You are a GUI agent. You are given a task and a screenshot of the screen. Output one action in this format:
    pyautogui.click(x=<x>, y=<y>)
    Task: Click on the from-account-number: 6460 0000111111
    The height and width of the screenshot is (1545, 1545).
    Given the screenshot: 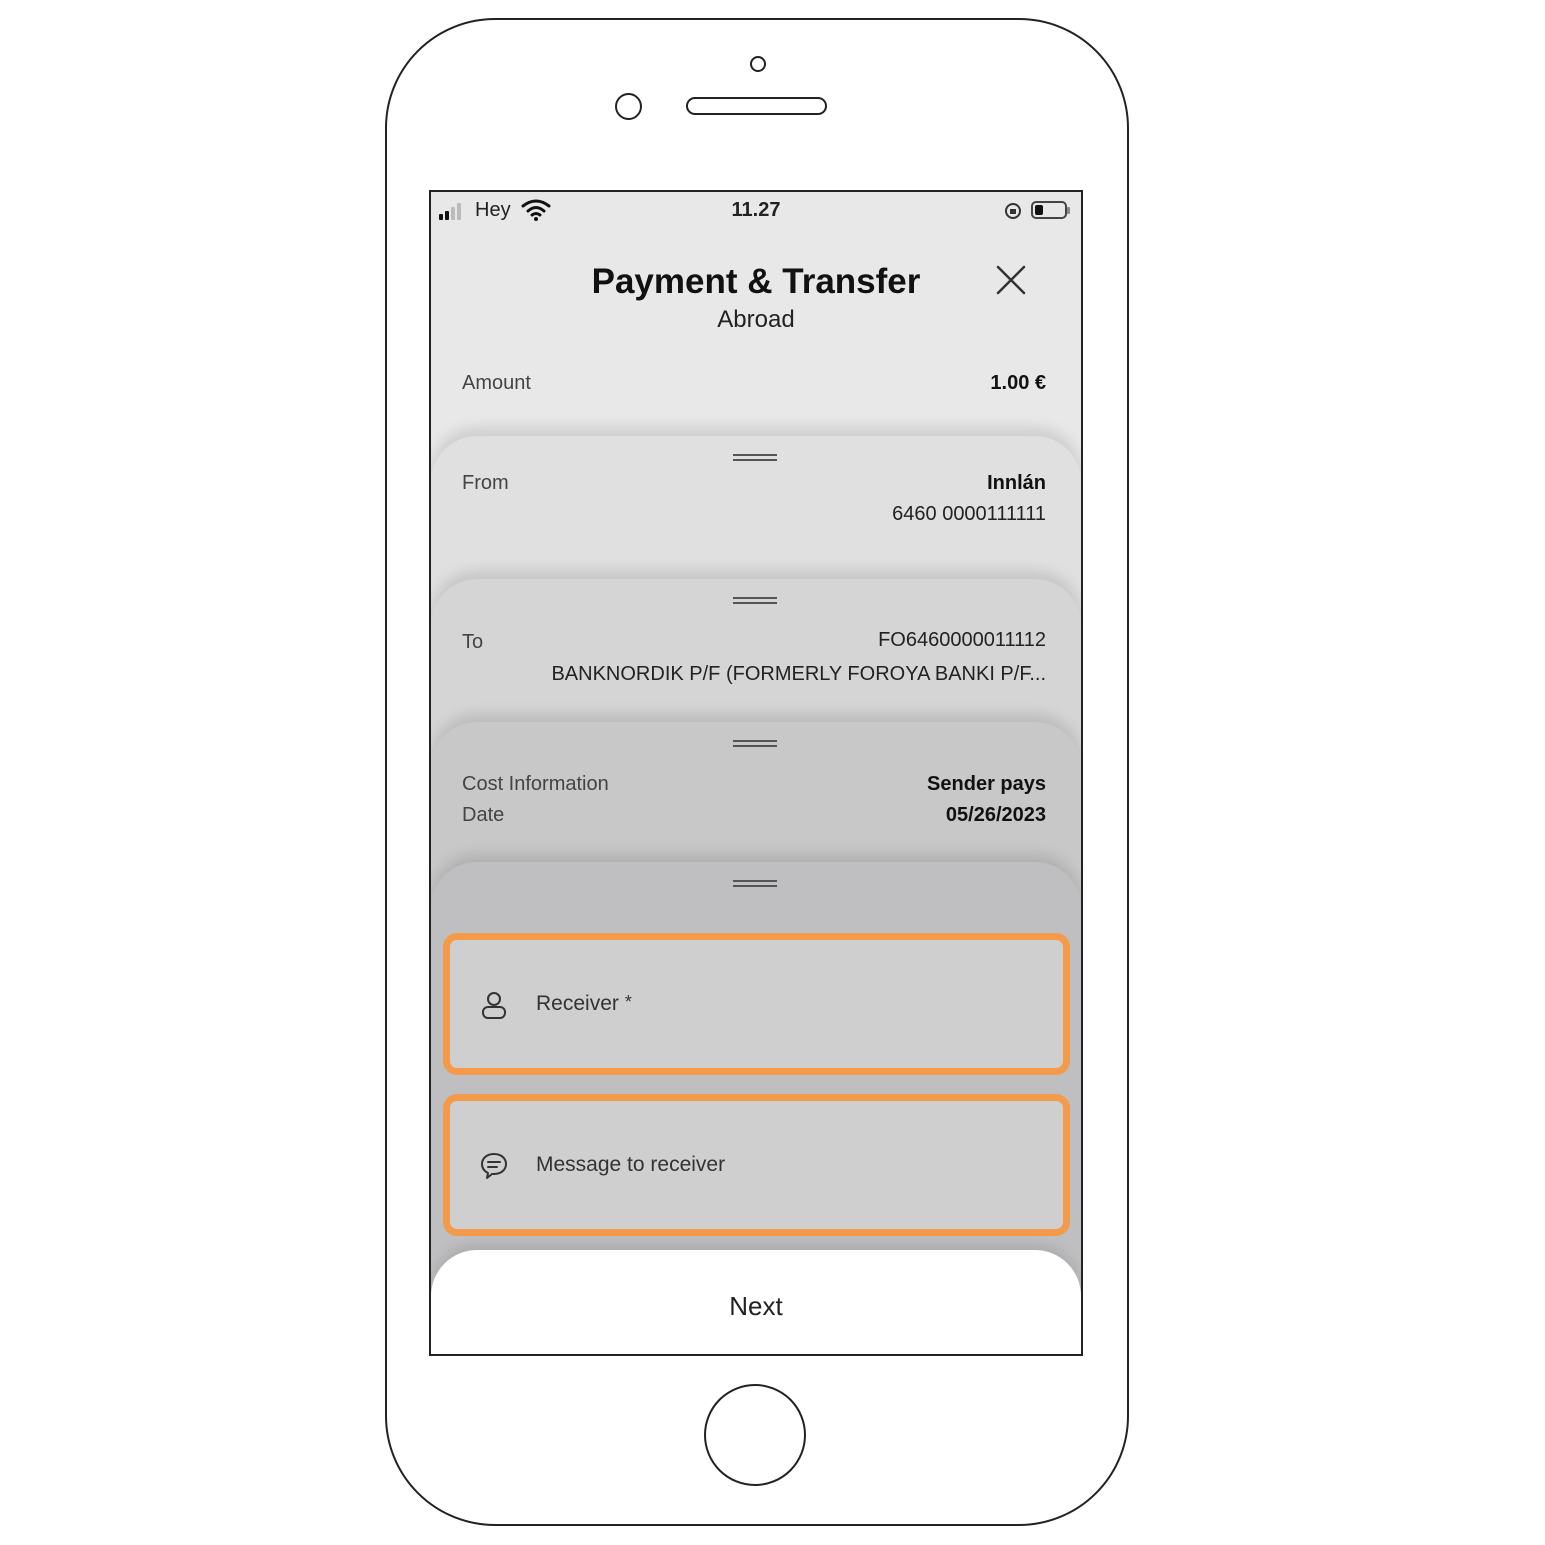 What is the action you would take?
    pyautogui.click(x=969, y=514)
    